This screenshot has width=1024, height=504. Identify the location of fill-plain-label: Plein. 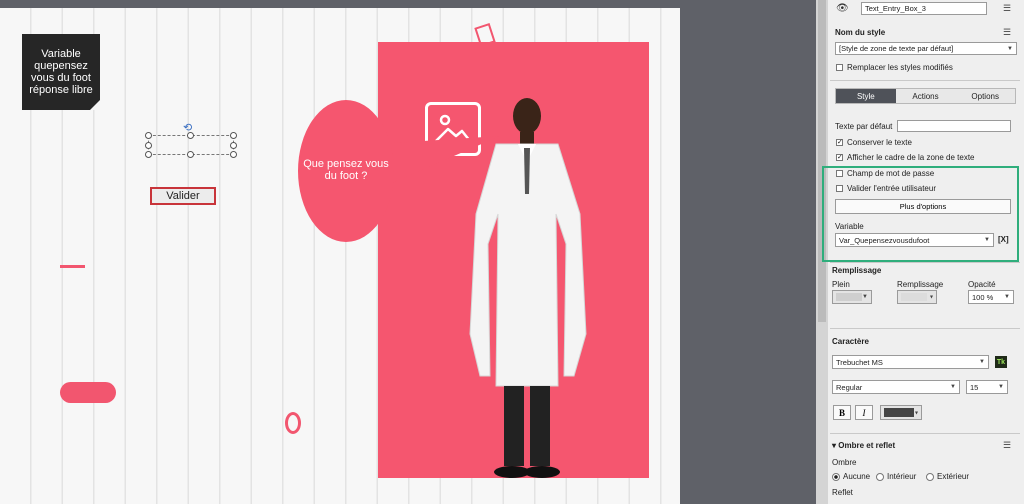
(841, 284).